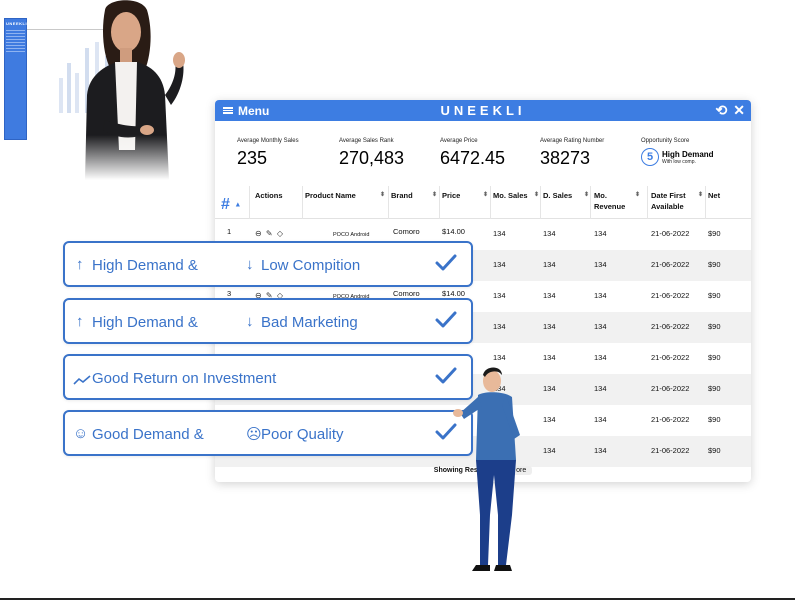  Describe the element at coordinates (268, 321) in the screenshot. I see `feature-card-high-demand-bad-marketing: ↑ High Demand & ↓ Bad Marketing` at that location.